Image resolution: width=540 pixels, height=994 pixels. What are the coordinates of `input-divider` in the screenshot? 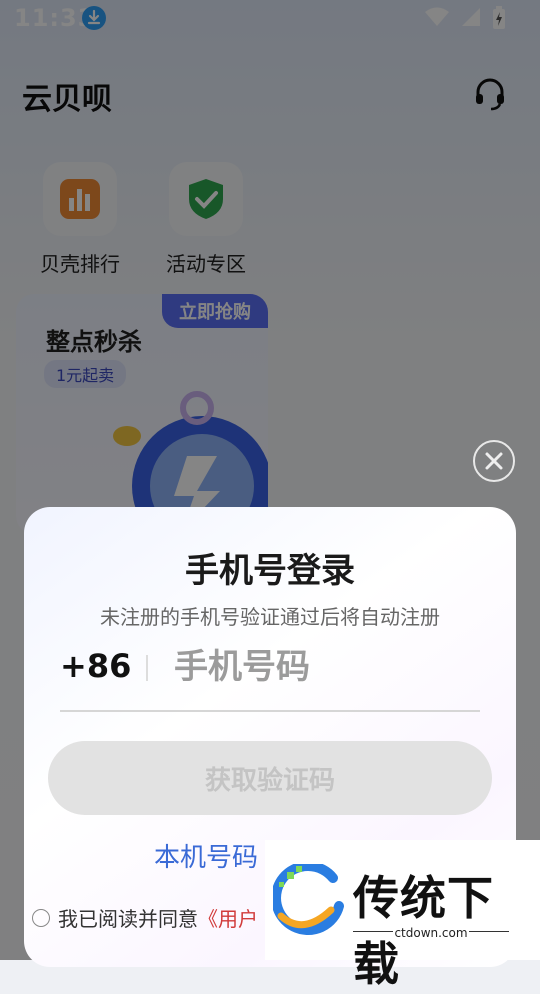 It's located at (147, 668).